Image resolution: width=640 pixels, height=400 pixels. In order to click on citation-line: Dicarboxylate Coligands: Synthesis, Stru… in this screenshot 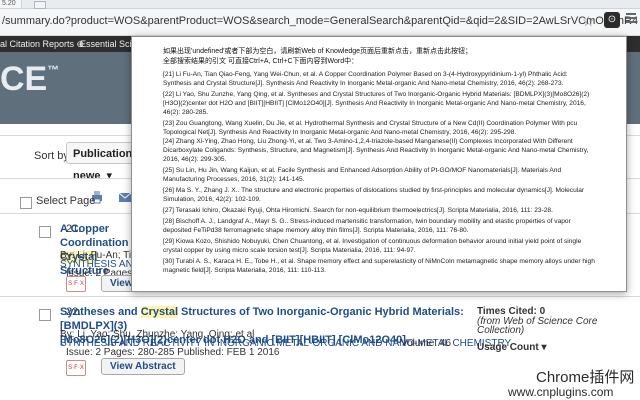, I will do `click(375, 150)`.